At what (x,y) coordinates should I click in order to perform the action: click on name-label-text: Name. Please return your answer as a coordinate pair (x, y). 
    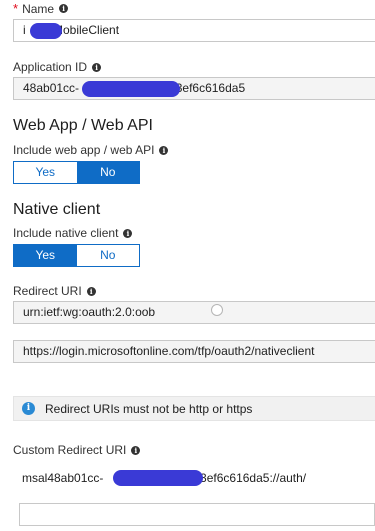
    Looking at the image, I should click on (38, 8).